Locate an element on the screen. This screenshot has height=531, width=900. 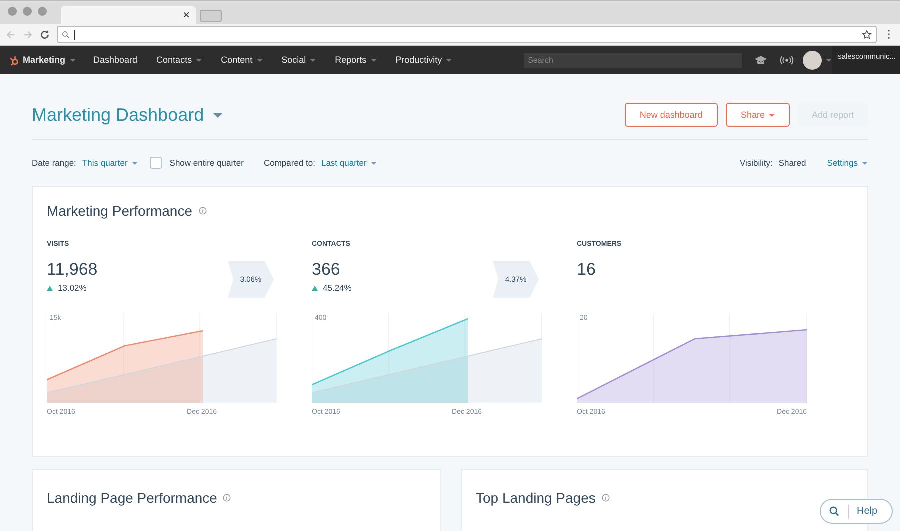
bookmark-star-icon is located at coordinates (867, 35).